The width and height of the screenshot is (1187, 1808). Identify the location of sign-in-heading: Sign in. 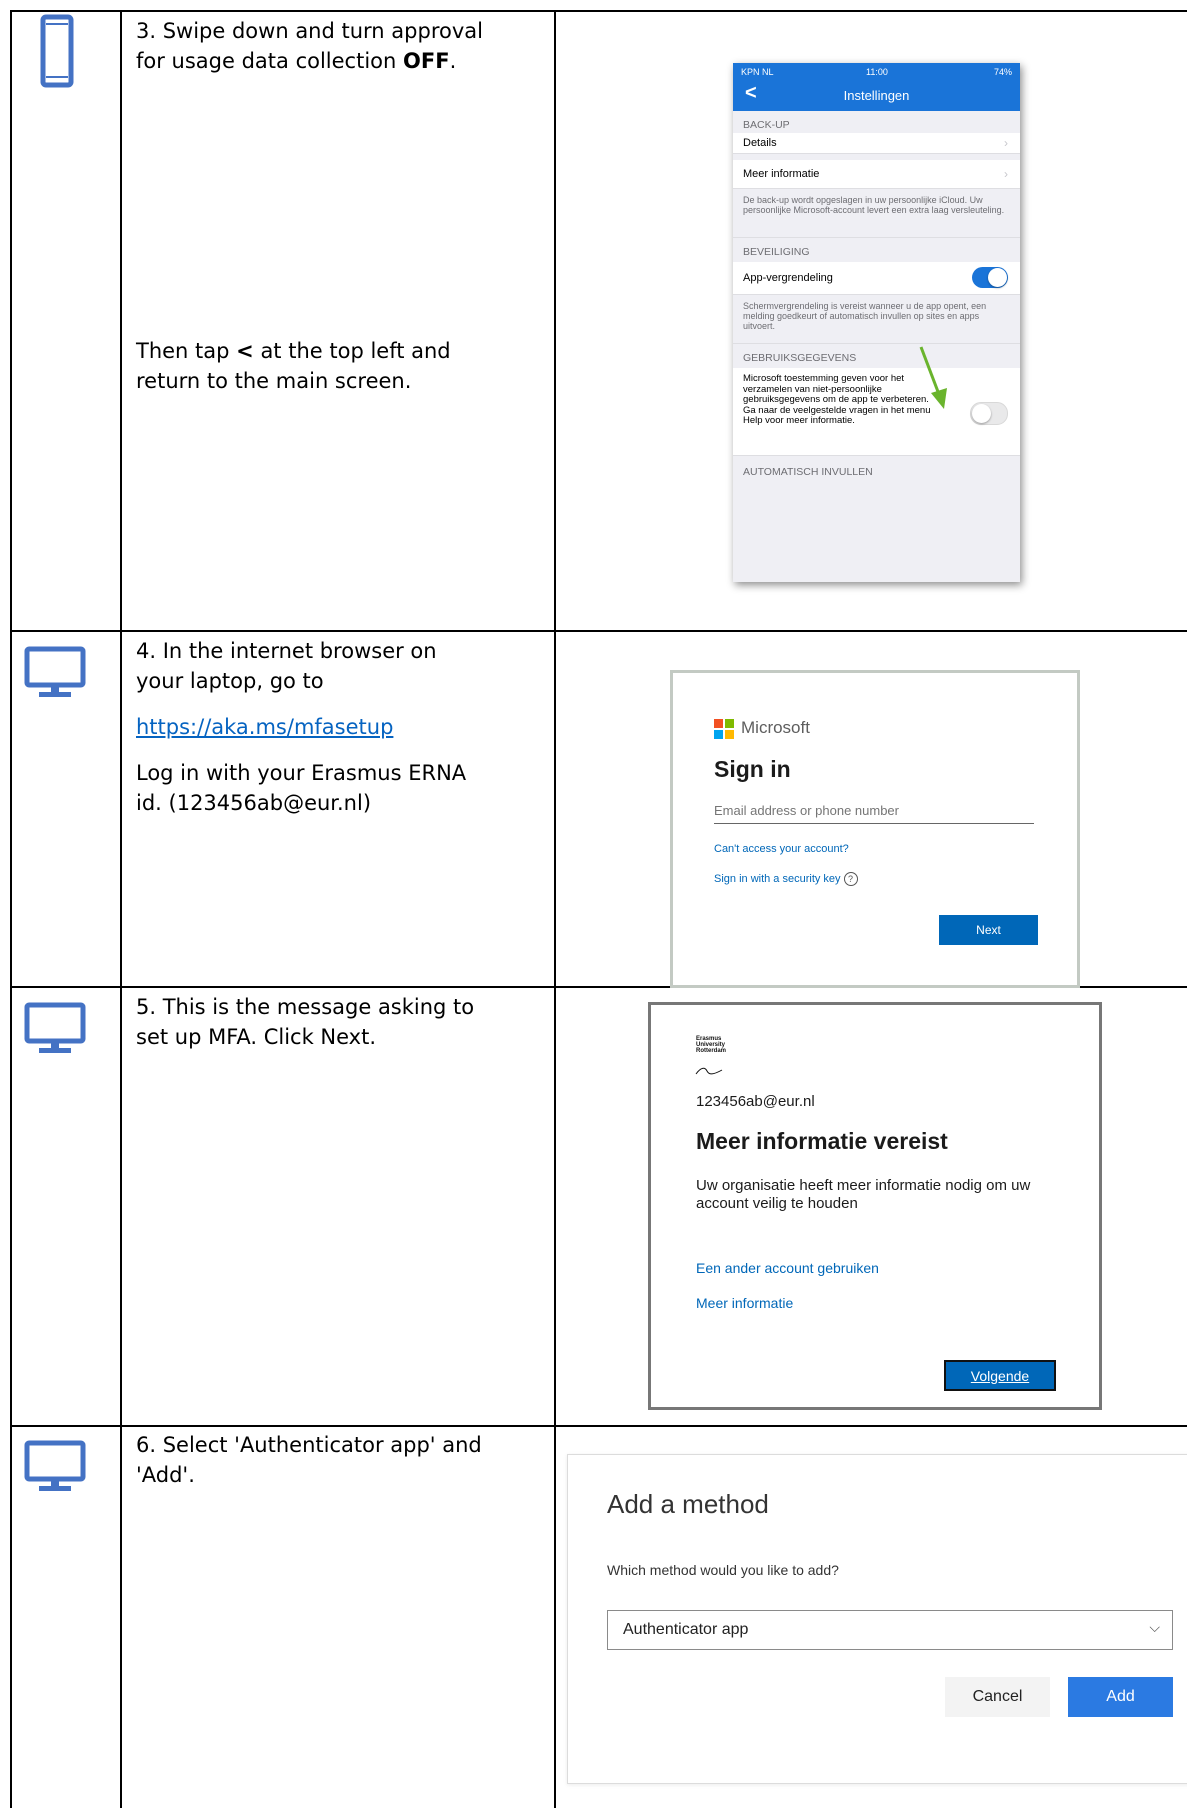
(752, 769).